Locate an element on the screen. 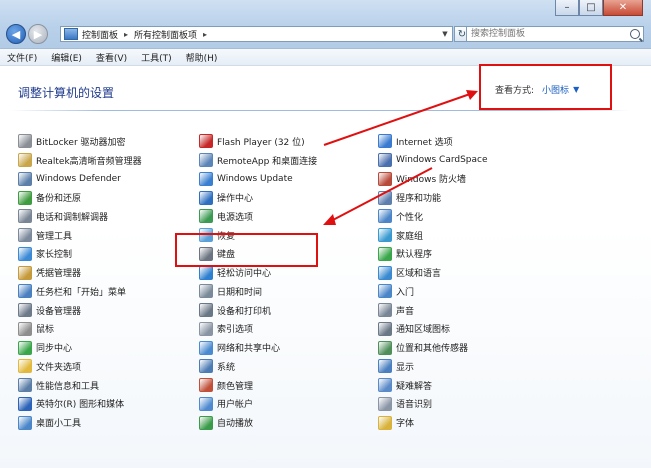  arrowhead-keyboard is located at coordinates (329, 219).